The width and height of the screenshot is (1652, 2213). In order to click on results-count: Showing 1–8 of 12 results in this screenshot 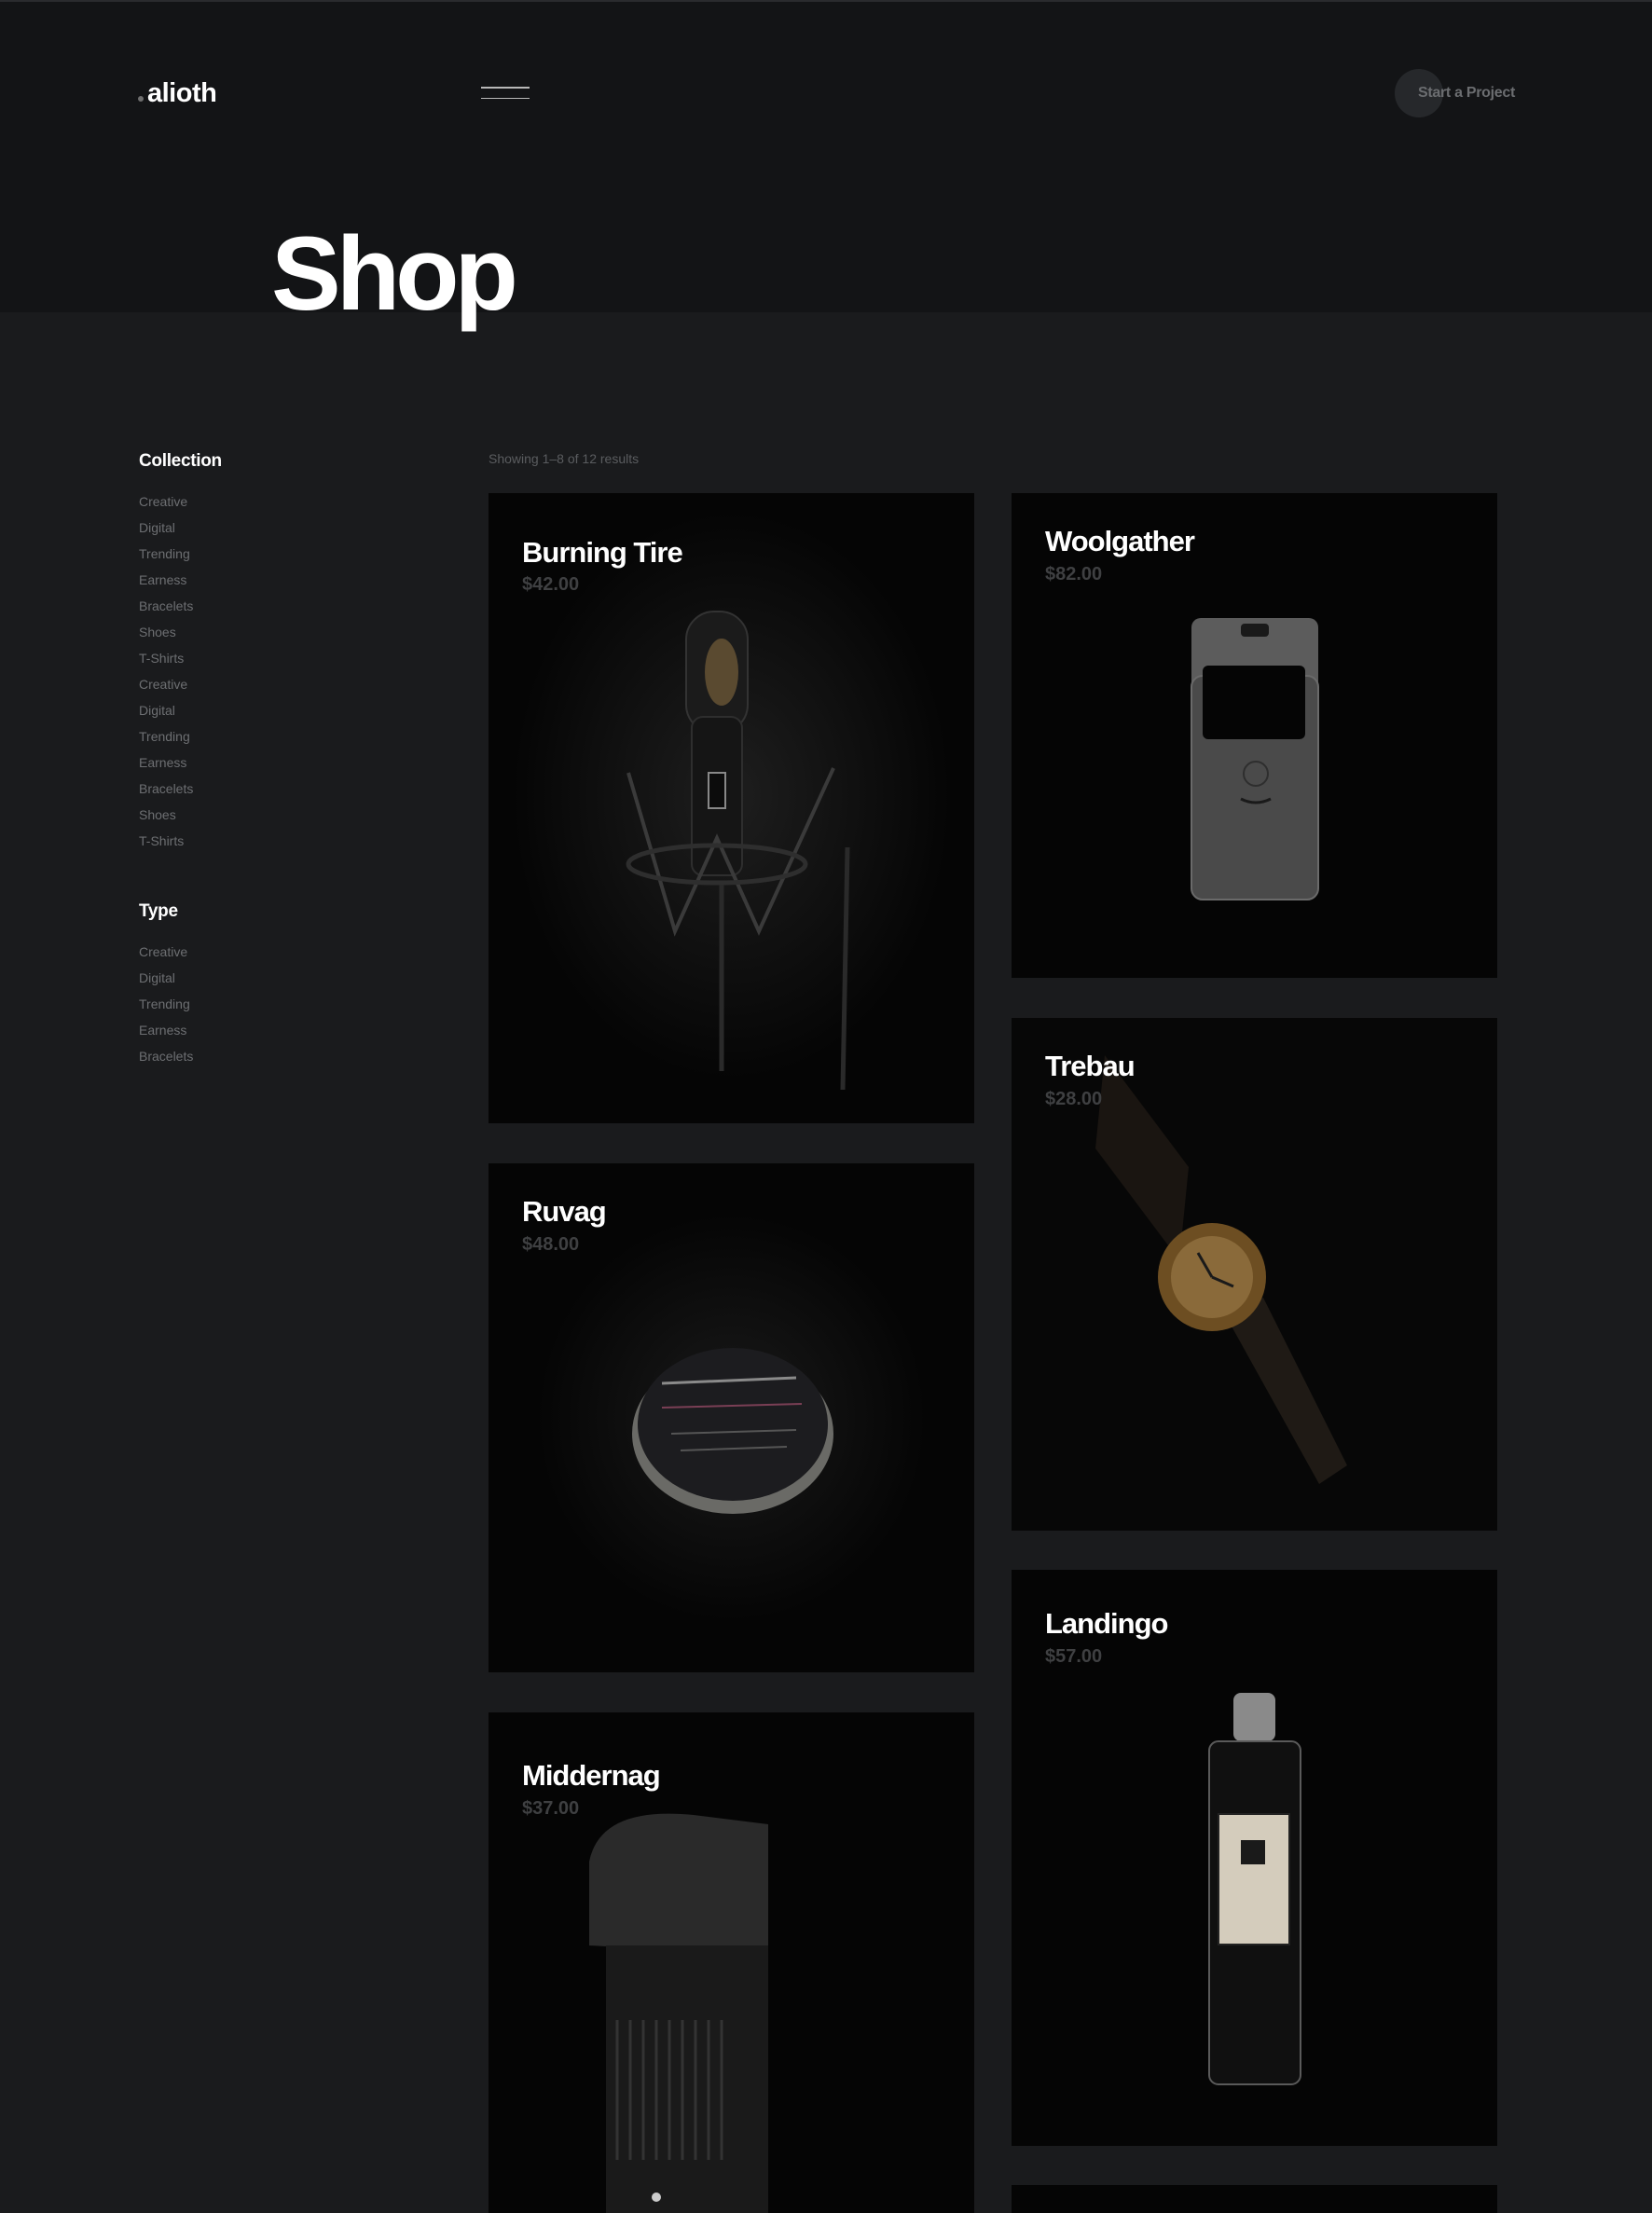, I will do `click(565, 458)`.